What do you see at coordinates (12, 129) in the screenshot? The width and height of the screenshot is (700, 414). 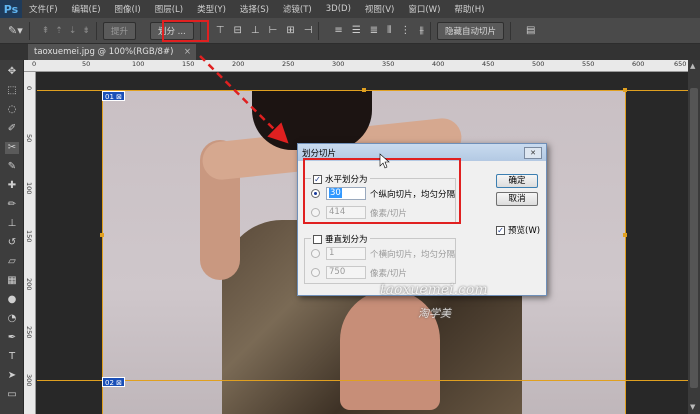 I see `quick-select-tool-icon: ✐` at bounding box center [12, 129].